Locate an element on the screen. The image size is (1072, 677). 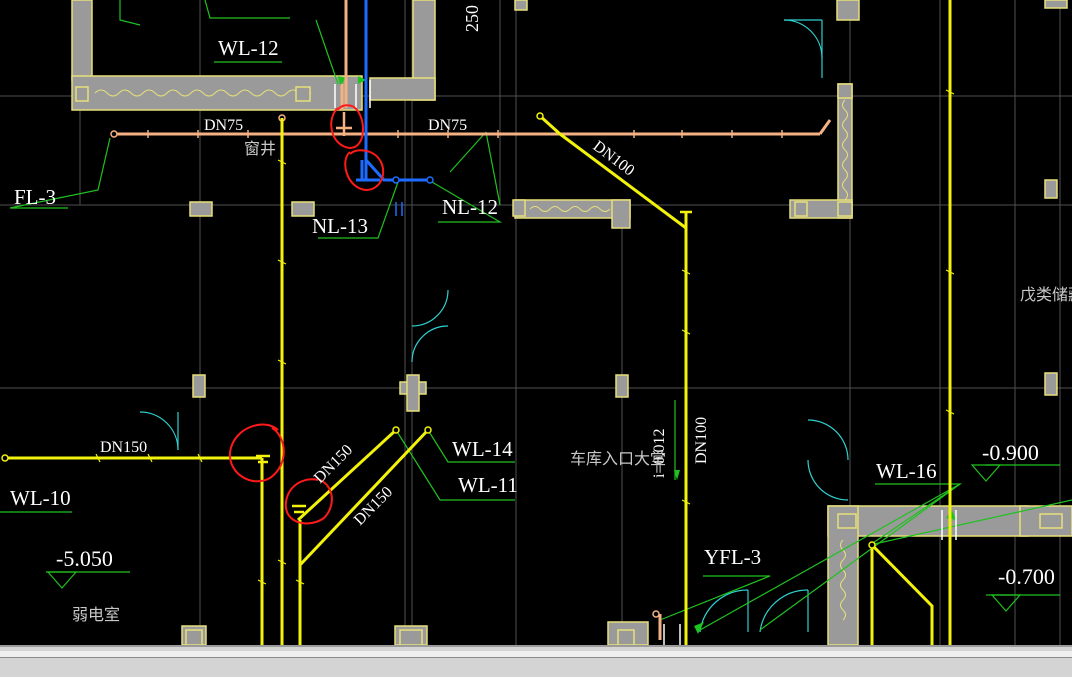
label-dim-250: 250 is located at coordinates (472, 18).